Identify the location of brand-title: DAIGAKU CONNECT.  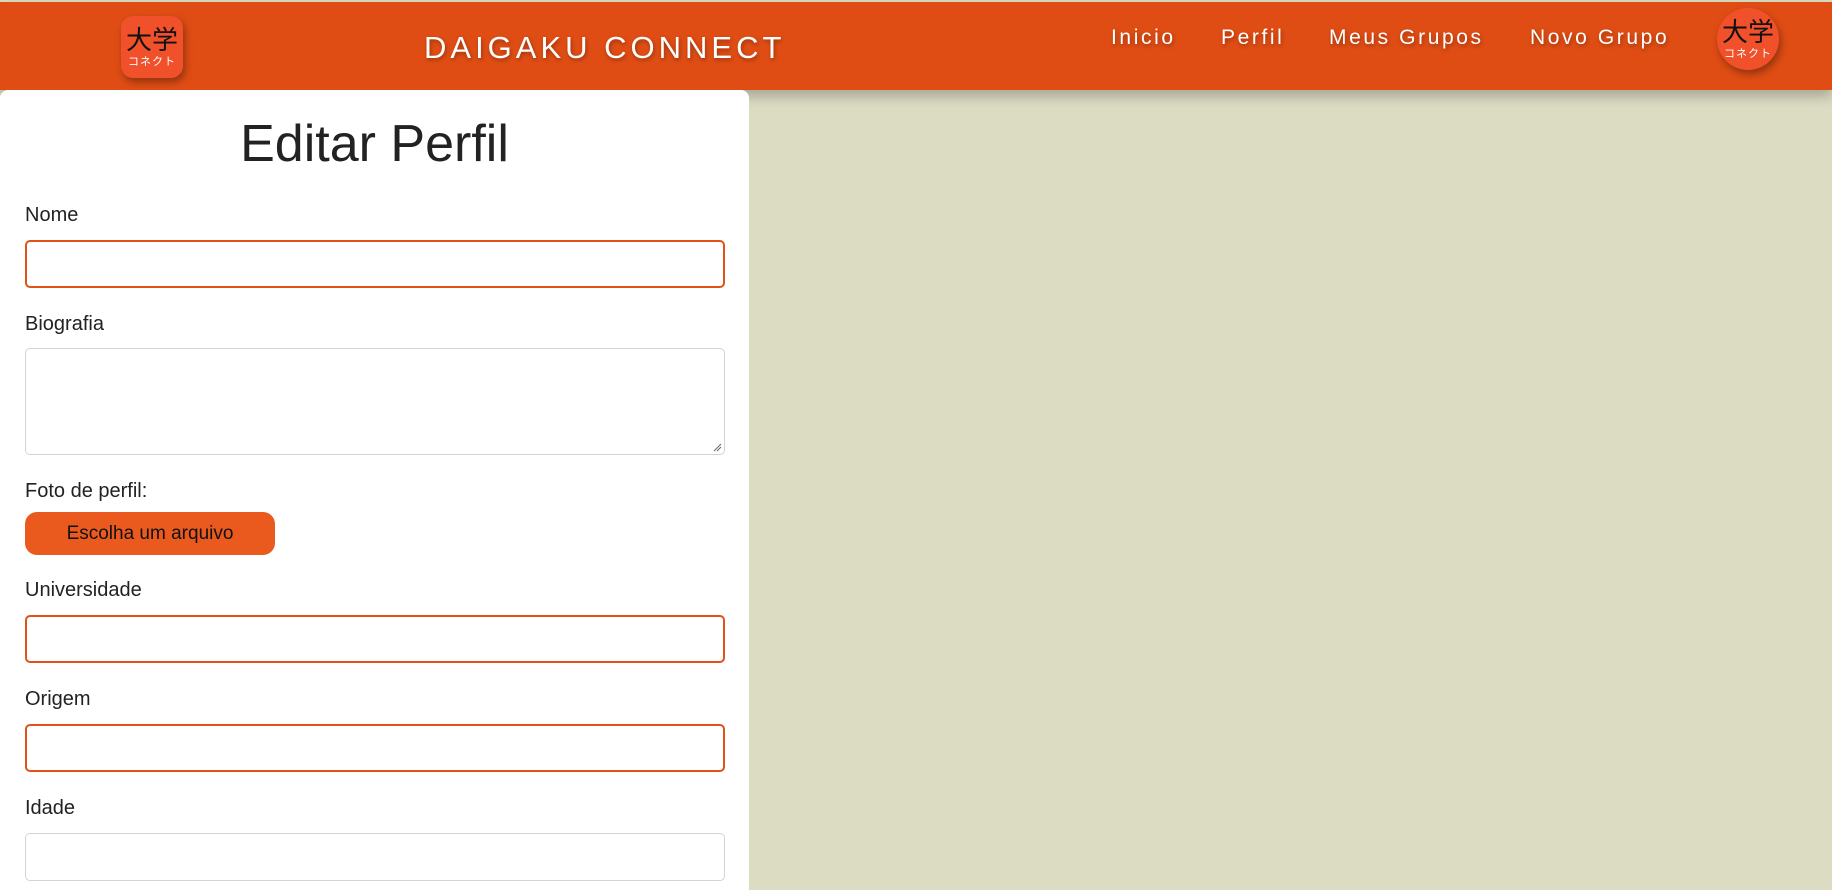
(605, 47).